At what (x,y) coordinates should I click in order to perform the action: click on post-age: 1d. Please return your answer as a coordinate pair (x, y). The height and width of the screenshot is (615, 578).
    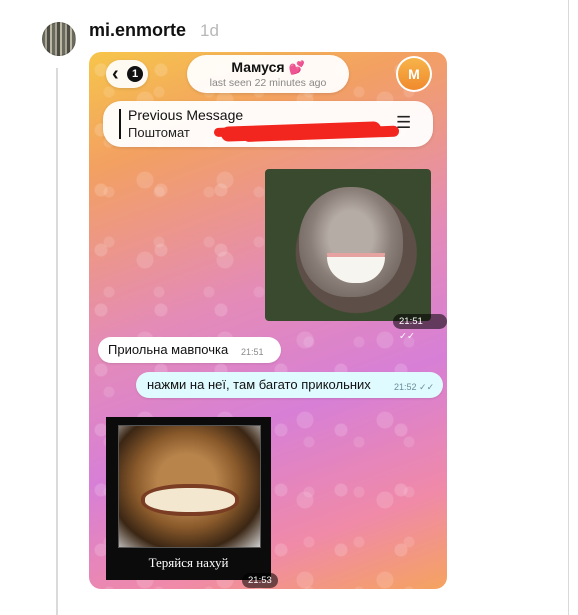
    Looking at the image, I should click on (209, 30).